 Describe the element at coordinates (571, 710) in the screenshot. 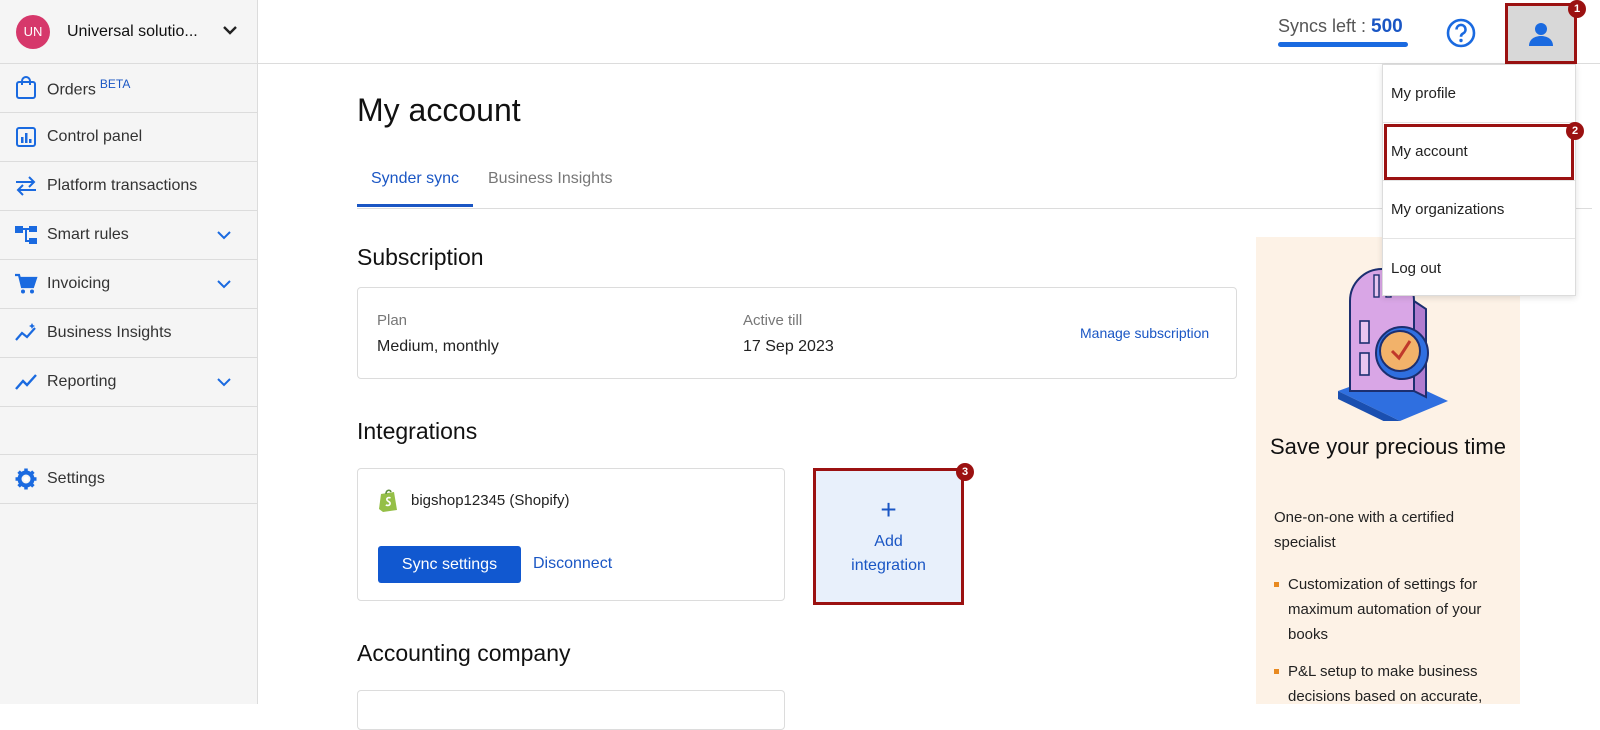

I see `accounting-company-card` at that location.